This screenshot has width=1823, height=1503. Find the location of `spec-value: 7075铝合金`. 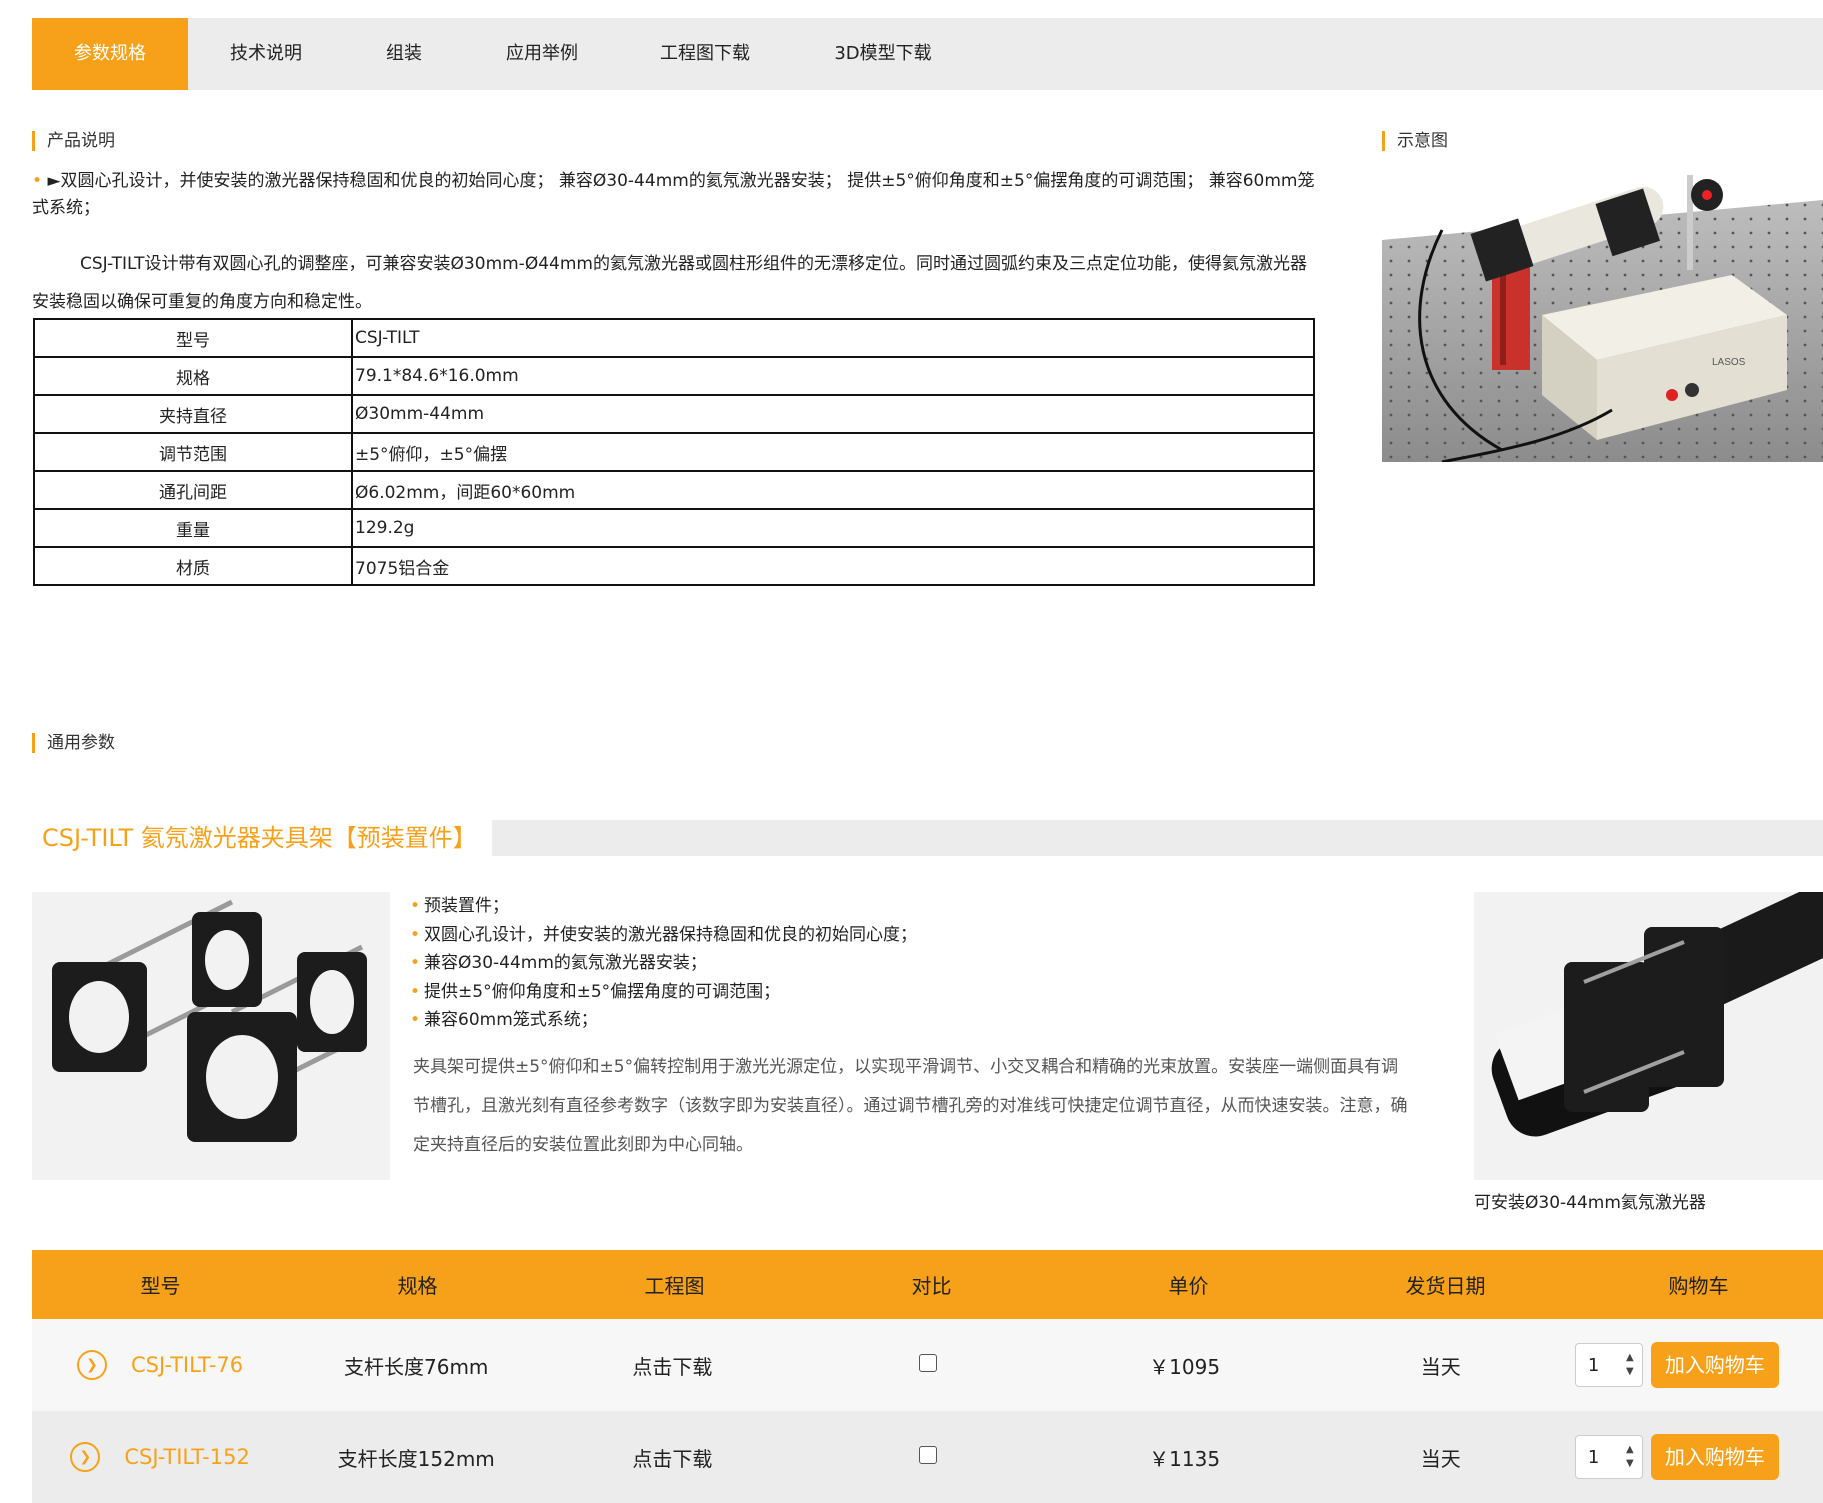

spec-value: 7075铝合金 is located at coordinates (833, 566).